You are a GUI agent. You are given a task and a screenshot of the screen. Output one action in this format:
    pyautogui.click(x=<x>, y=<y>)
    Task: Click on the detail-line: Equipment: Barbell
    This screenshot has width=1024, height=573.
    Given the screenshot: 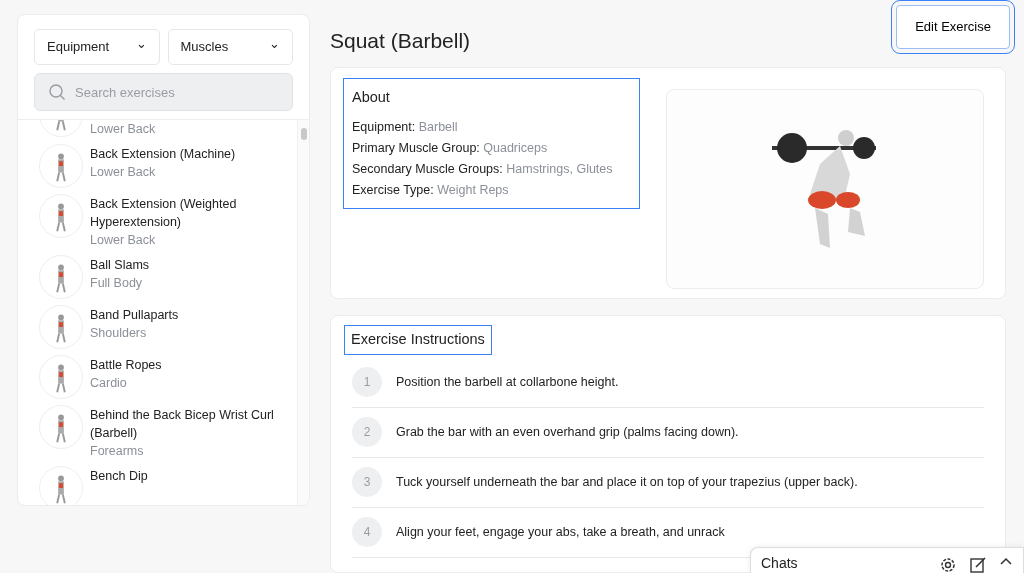 What is the action you would take?
    pyautogui.click(x=405, y=127)
    